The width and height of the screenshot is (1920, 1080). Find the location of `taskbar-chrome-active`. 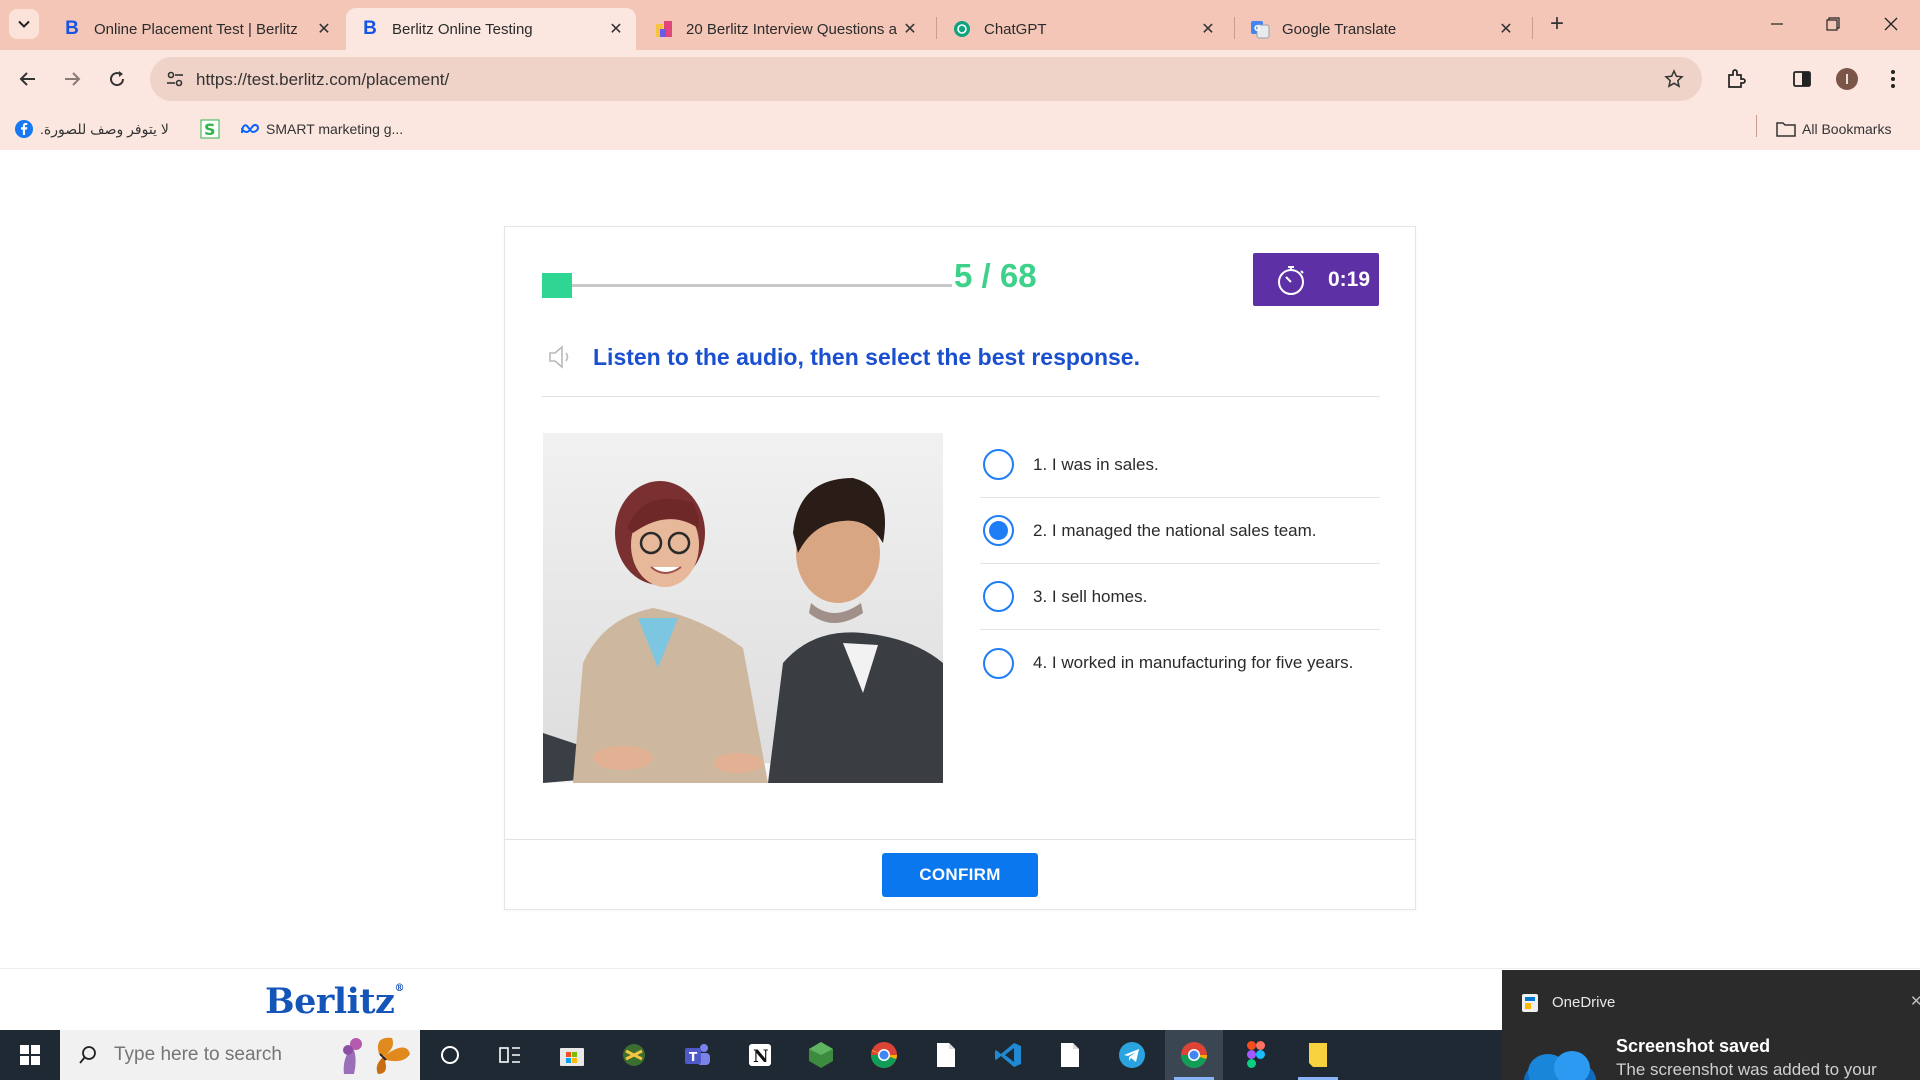

taskbar-chrome-active is located at coordinates (1194, 1055).